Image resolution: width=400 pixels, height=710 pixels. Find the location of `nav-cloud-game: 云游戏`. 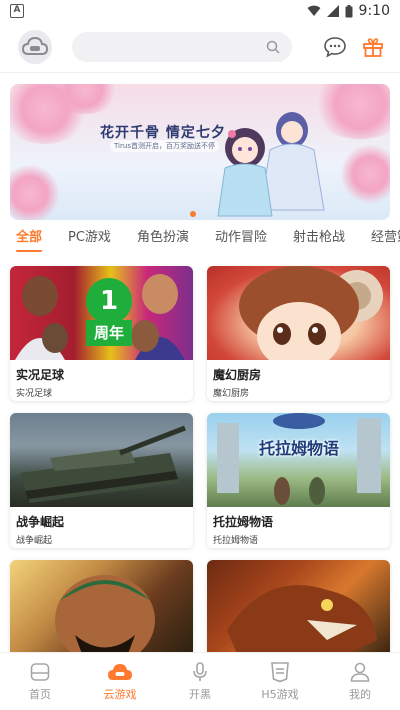

nav-cloud-game: 云游戏 is located at coordinates (120, 681).